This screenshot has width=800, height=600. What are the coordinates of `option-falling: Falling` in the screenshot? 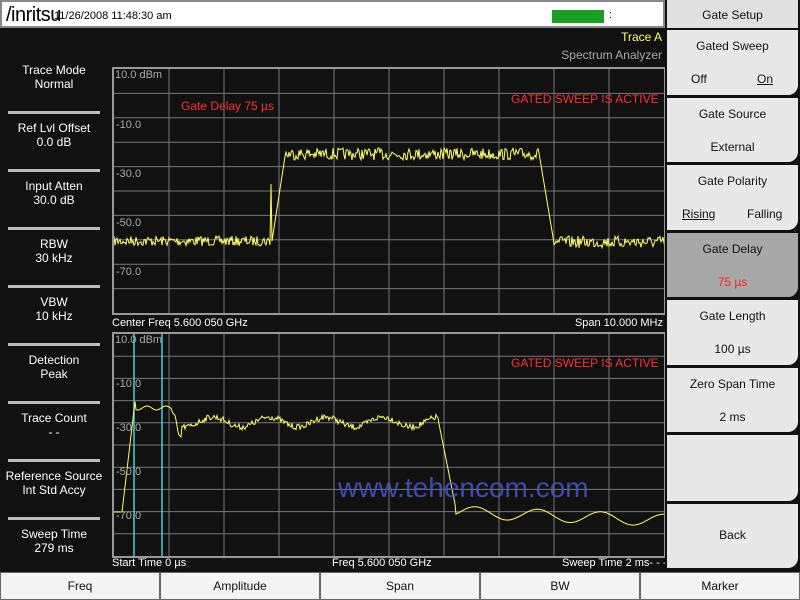 It's located at (765, 214).